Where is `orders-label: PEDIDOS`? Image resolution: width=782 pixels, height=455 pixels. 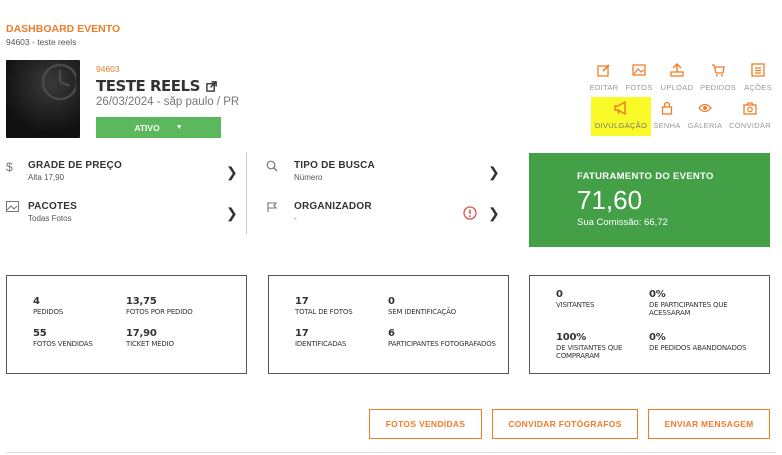
orders-label: PEDIDOS is located at coordinates (718, 87).